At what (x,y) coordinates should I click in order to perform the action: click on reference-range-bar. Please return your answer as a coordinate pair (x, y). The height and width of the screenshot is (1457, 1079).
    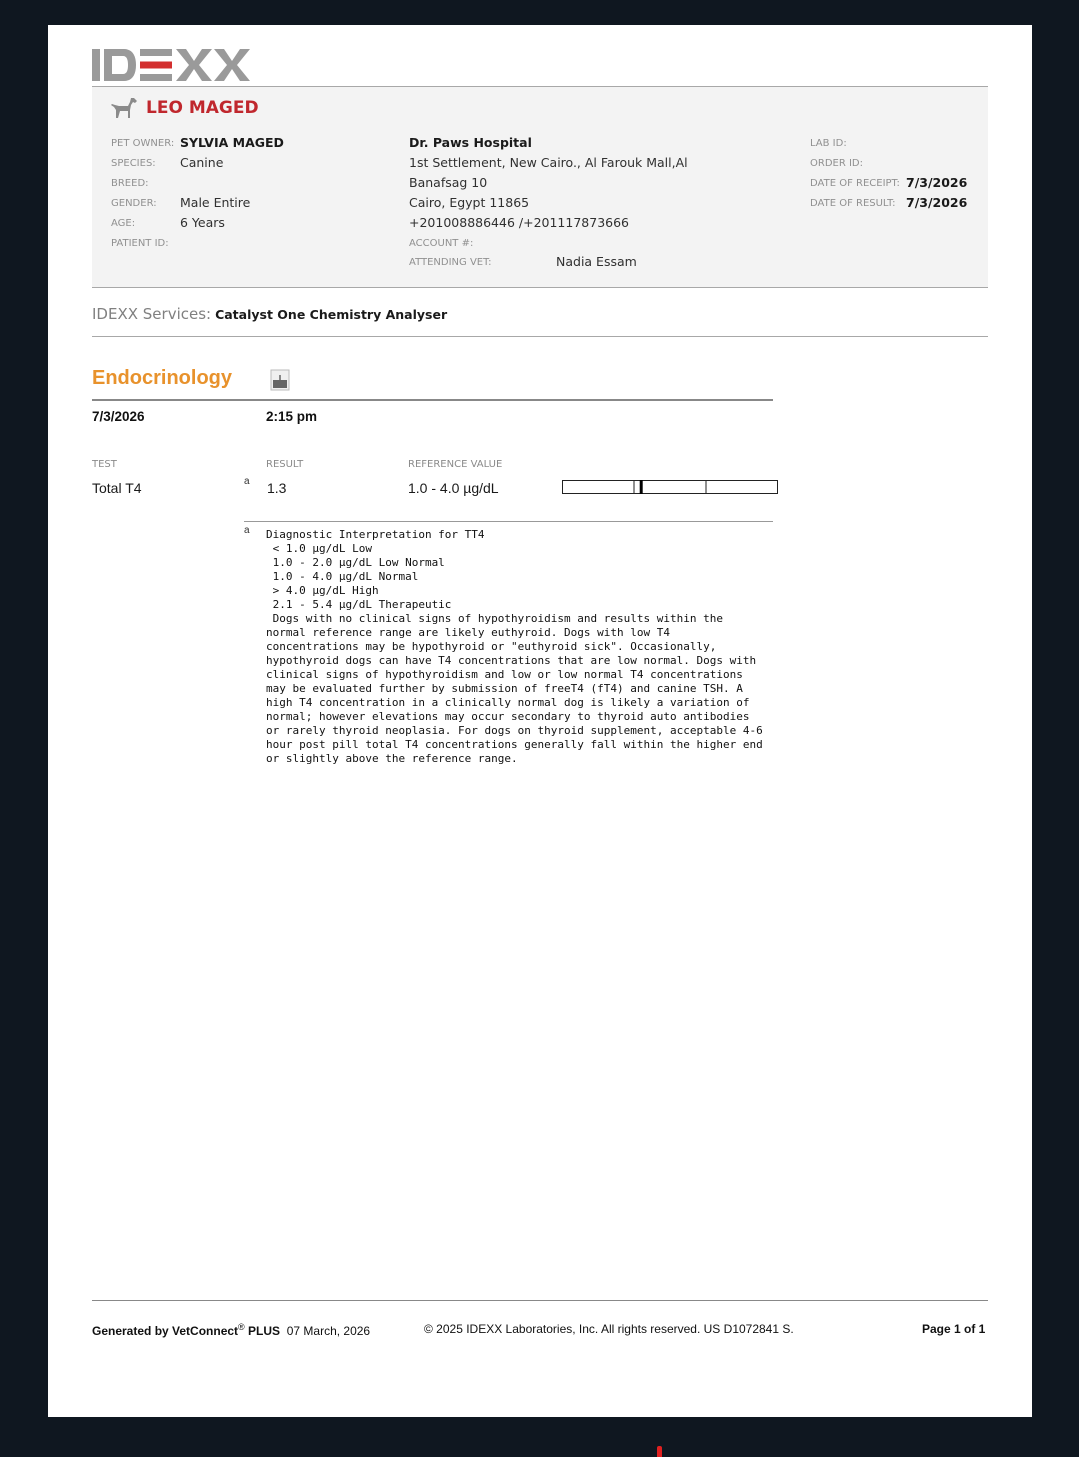
    Looking at the image, I should click on (670, 487).